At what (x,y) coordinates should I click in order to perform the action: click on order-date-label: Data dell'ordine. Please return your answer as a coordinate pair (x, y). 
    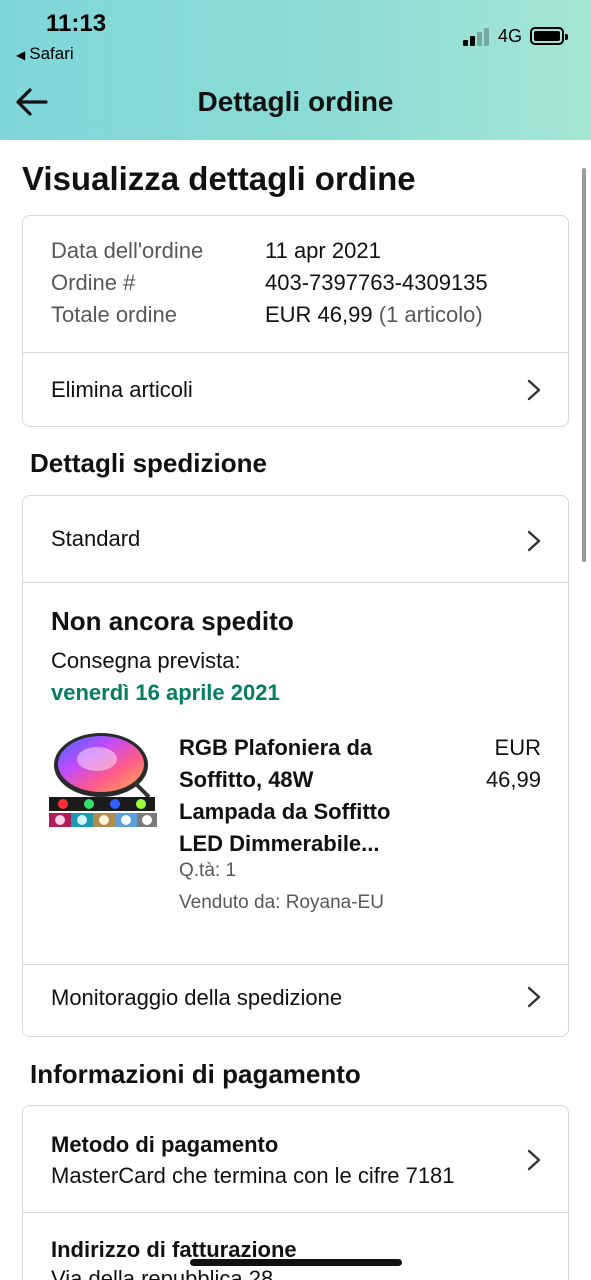
    Looking at the image, I should click on (127, 250).